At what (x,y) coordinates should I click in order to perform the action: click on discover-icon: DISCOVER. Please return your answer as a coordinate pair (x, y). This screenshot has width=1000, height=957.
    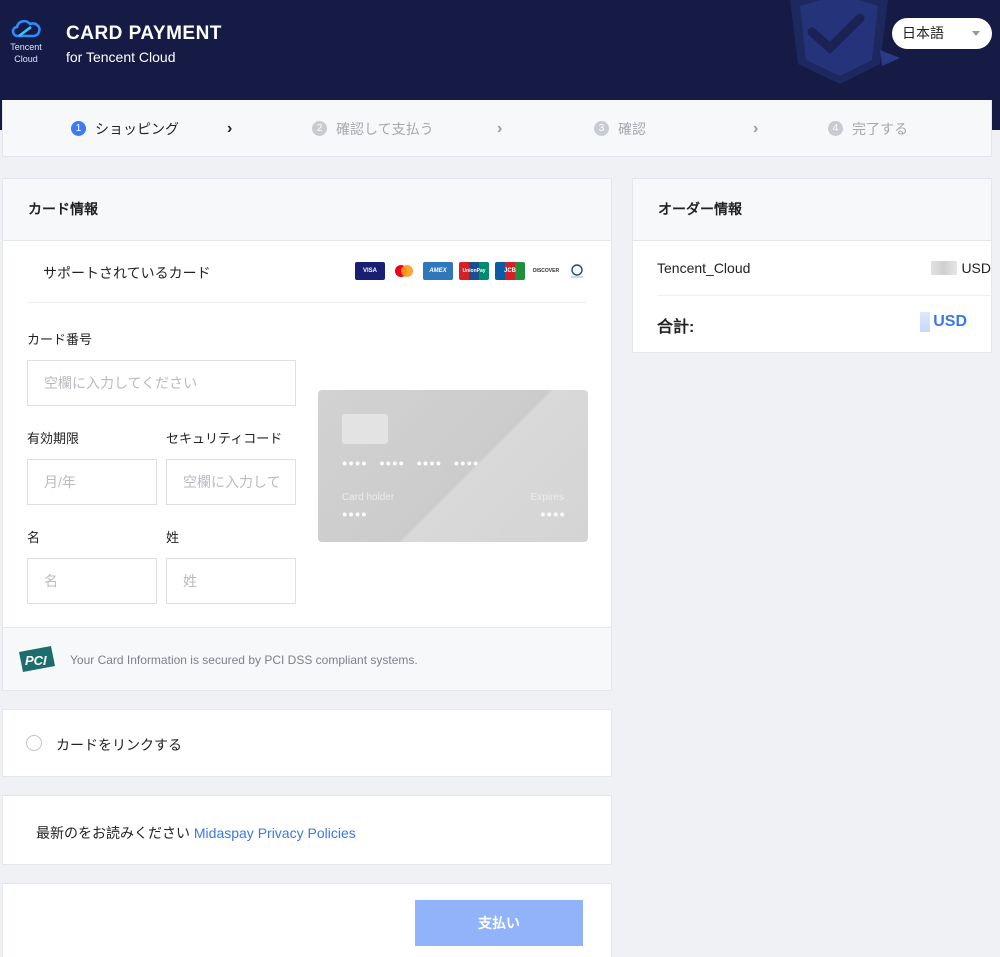
    Looking at the image, I should click on (546, 271).